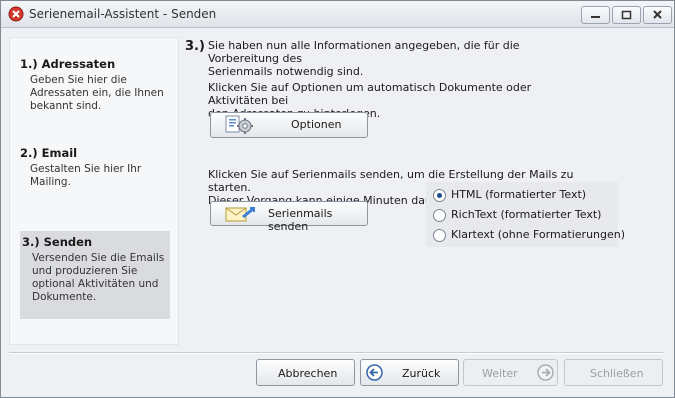 This screenshot has height=398, width=675. I want to click on close-window-button, so click(657, 15).